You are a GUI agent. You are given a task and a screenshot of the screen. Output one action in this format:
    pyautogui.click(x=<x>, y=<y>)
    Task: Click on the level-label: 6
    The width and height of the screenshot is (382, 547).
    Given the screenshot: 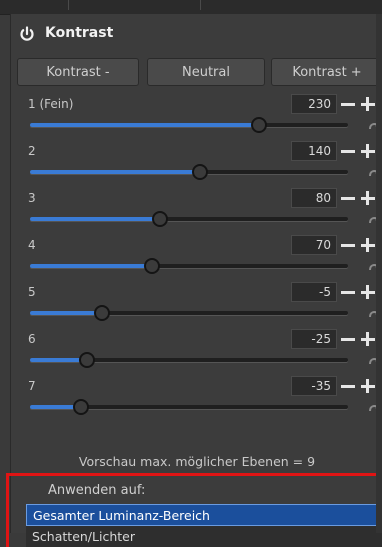 What is the action you would take?
    pyautogui.click(x=32, y=339)
    